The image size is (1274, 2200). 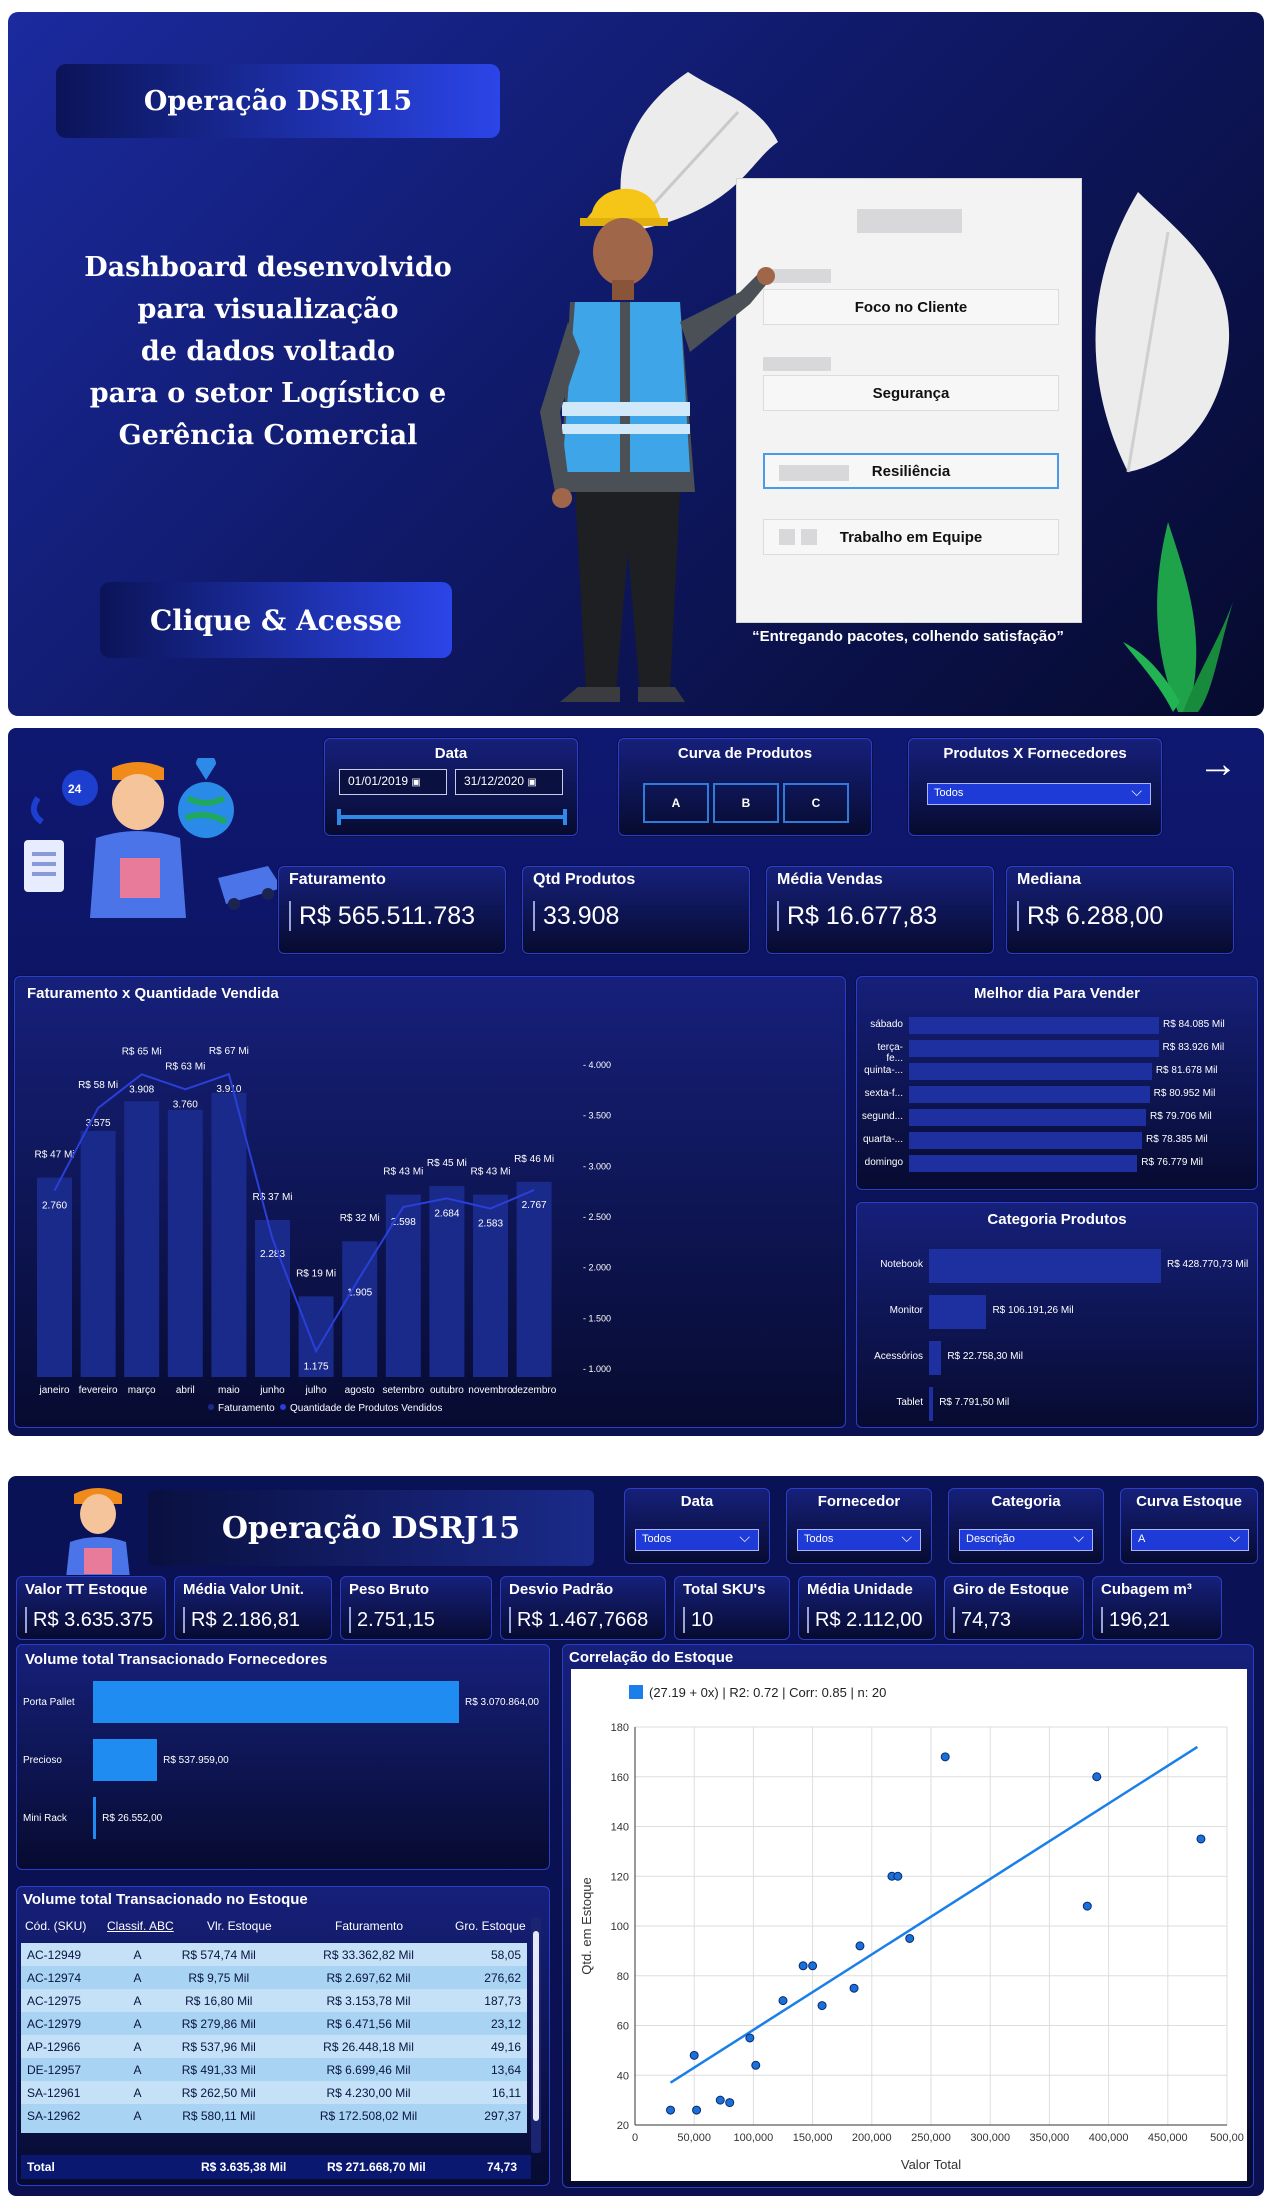 What do you see at coordinates (196, 1760) in the screenshot?
I see `data-label: R$ 537.959,00` at bounding box center [196, 1760].